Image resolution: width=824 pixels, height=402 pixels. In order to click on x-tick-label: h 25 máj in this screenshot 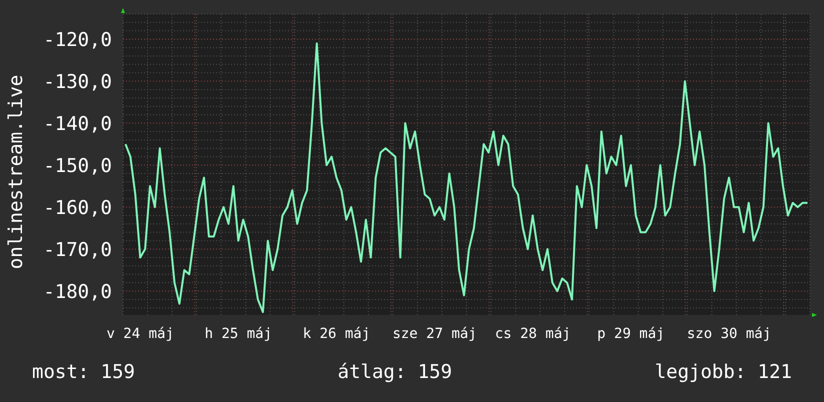, I will do `click(238, 334)`.